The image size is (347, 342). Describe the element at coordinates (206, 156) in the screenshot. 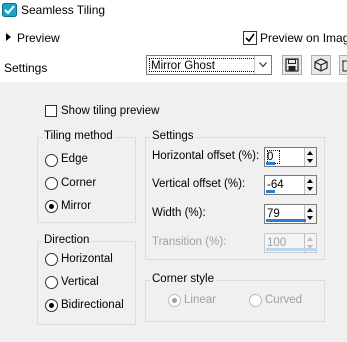

I see `horizontal-offset-label: Horizontal offset (%):` at that location.